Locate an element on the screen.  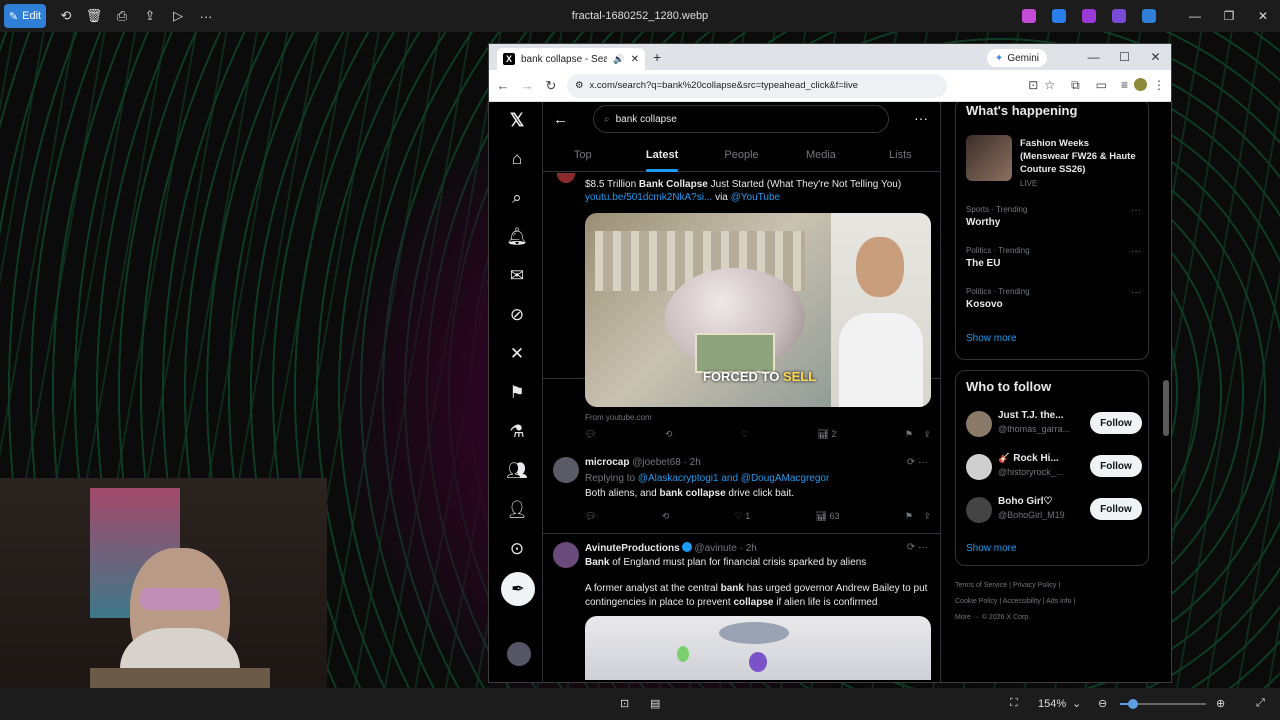
show-more-trends: Show more is located at coordinates (991, 338).